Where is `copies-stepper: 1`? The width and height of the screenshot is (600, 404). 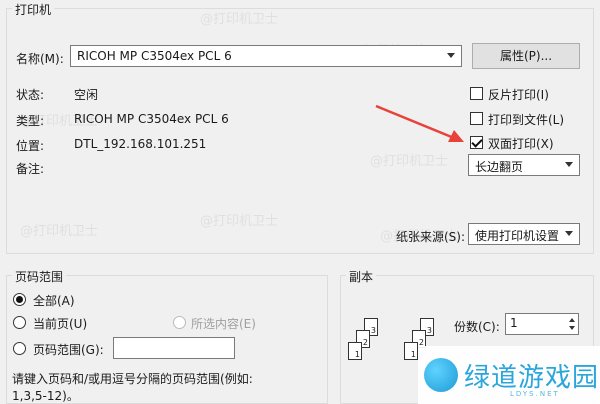 copies-stepper: 1 is located at coordinates (542, 324).